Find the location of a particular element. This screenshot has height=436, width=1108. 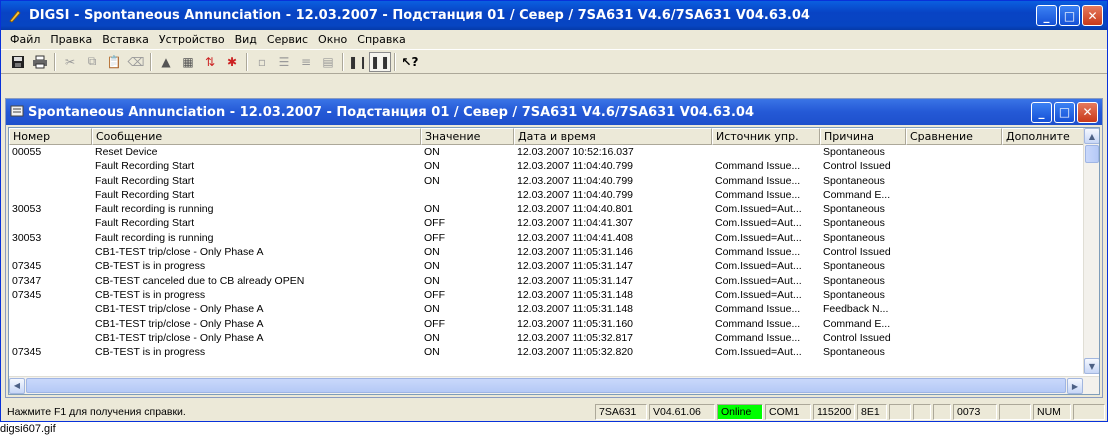

close-button: ✕ is located at coordinates (1092, 15).